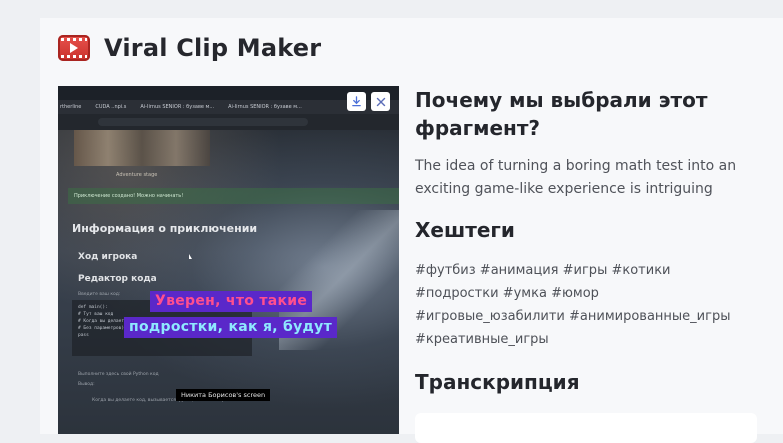 The height and width of the screenshot is (443, 783). What do you see at coordinates (233, 196) in the screenshot?
I see `success-banner: Приключение создано! Можно начинать!` at bounding box center [233, 196].